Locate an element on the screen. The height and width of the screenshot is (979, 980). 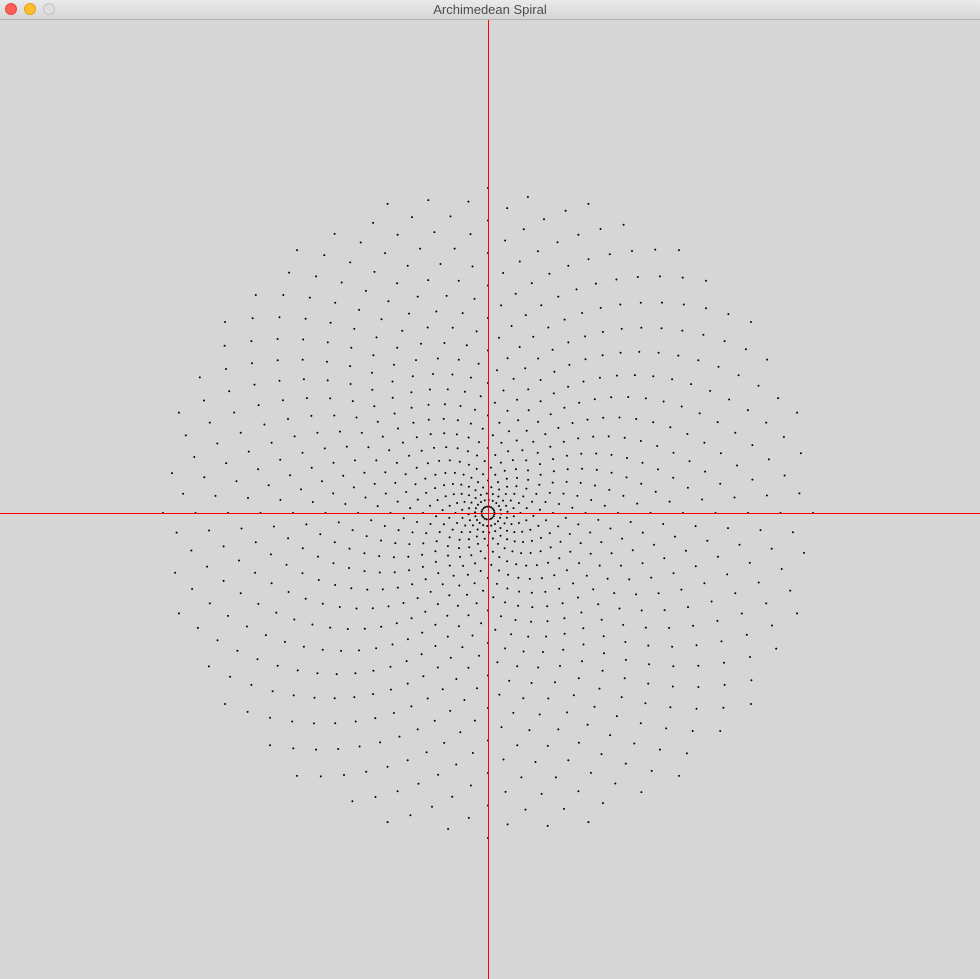
title-bar: Archimedean Spiral is located at coordinates (490, 10).